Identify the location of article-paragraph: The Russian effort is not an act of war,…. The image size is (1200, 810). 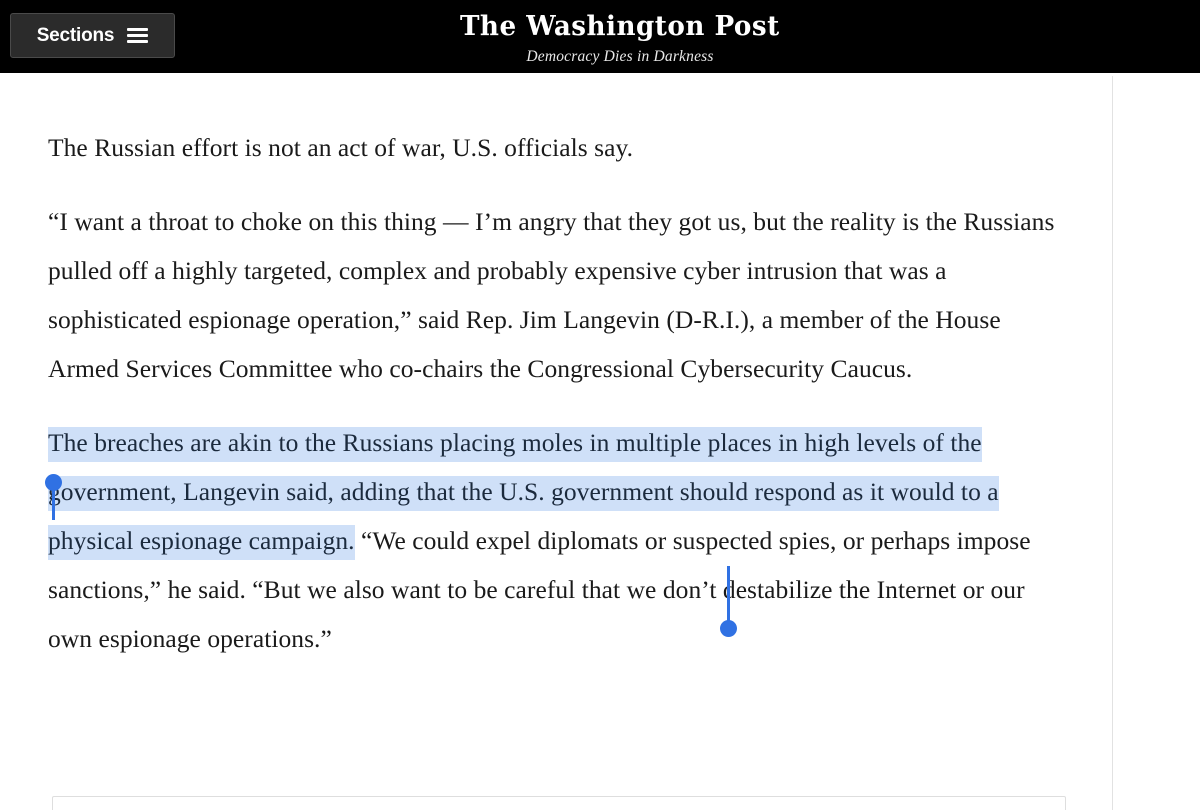
(341, 147).